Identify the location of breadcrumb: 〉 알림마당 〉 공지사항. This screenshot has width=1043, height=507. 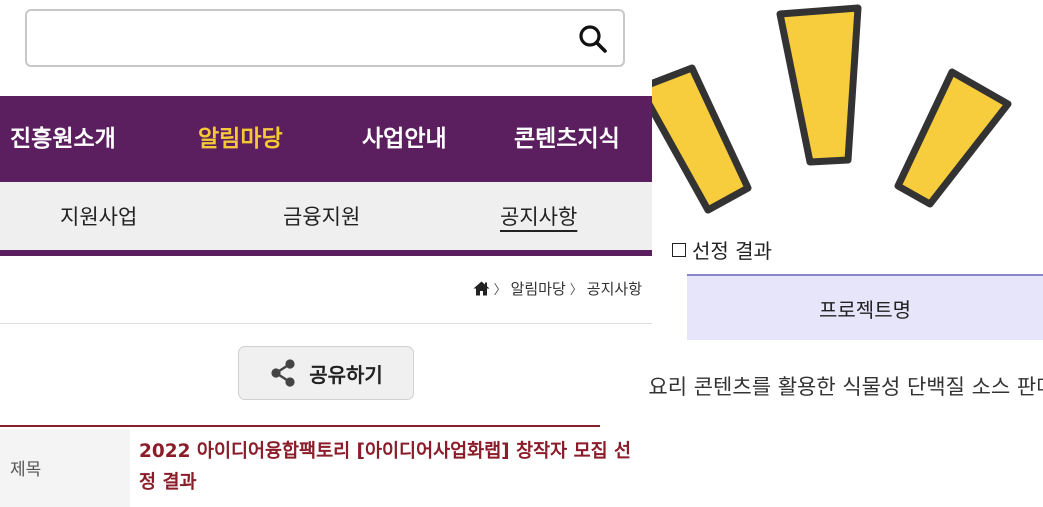
(557, 288).